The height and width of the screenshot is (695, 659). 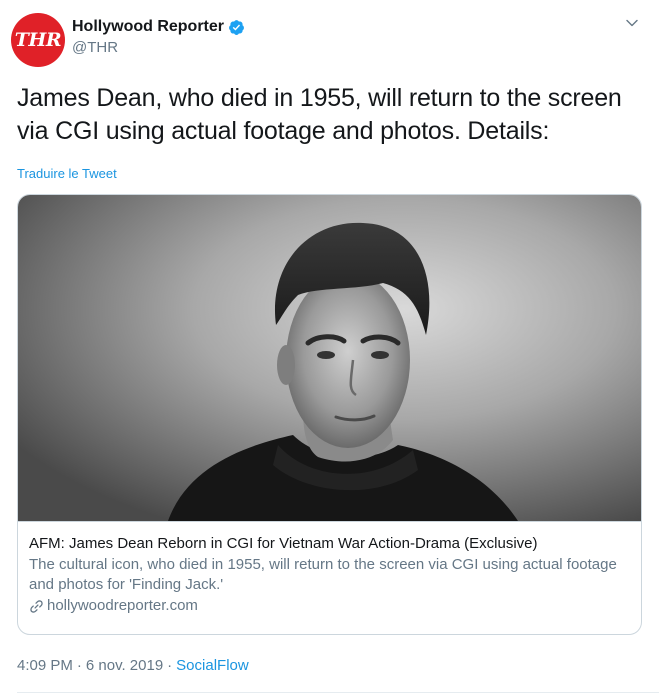 What do you see at coordinates (212, 665) in the screenshot?
I see `tweet-source-link: SocialFlow` at bounding box center [212, 665].